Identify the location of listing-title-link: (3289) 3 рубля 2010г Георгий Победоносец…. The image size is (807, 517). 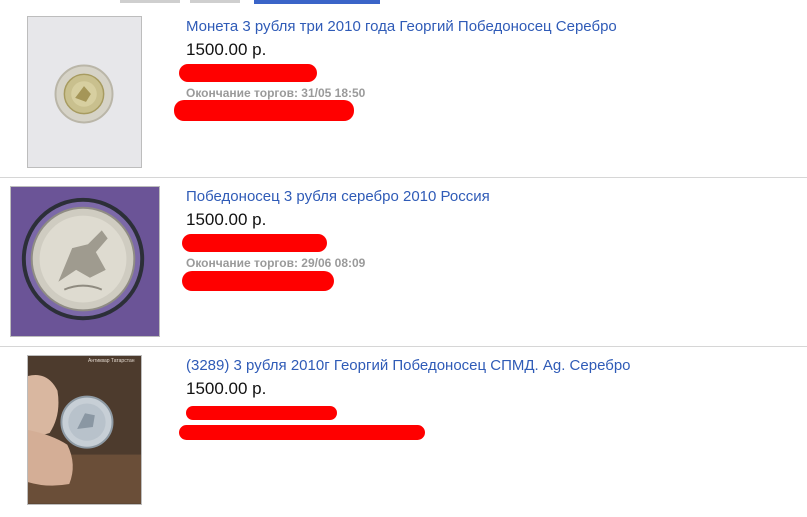
(408, 365).